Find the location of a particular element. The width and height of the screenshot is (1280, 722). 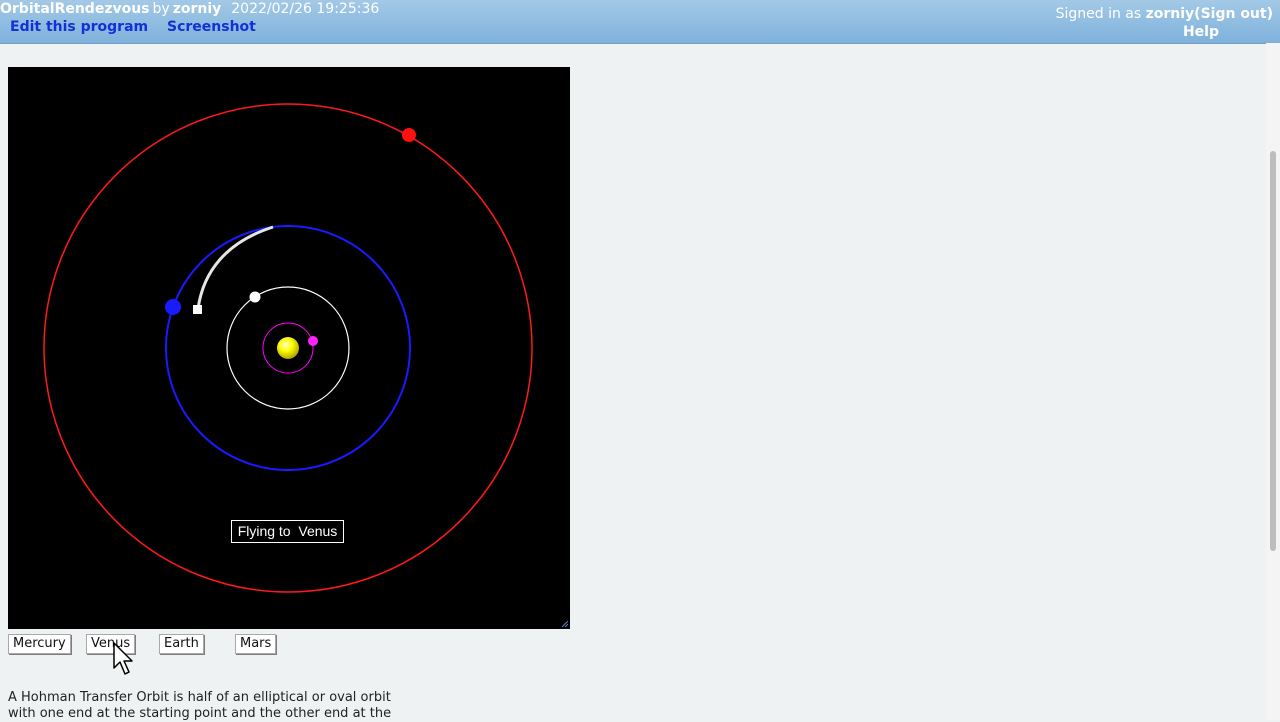

mercury-planet is located at coordinates (313, 341).